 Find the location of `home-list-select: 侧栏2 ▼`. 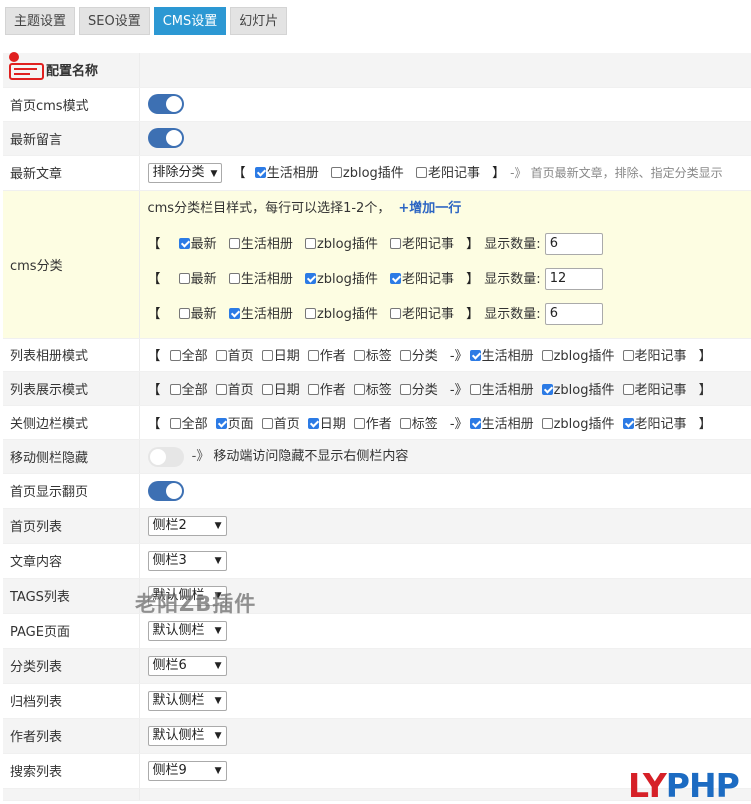

home-list-select: 侧栏2 ▼ is located at coordinates (187, 525).